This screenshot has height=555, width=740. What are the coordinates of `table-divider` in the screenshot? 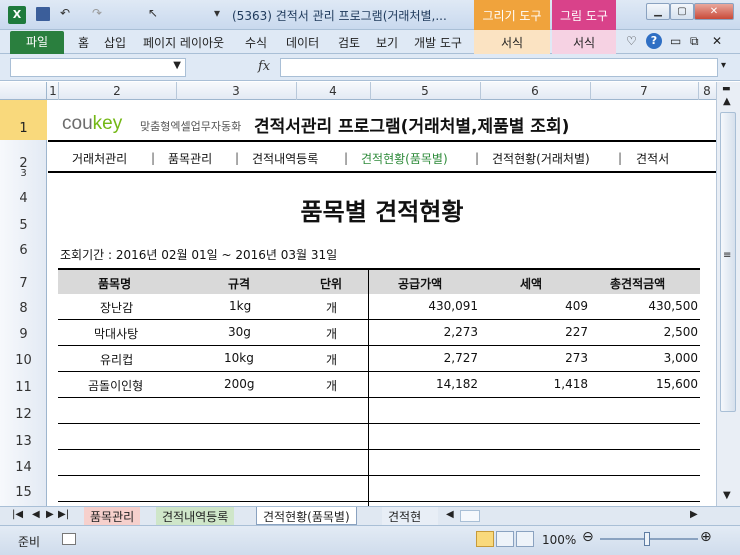 It's located at (368, 387).